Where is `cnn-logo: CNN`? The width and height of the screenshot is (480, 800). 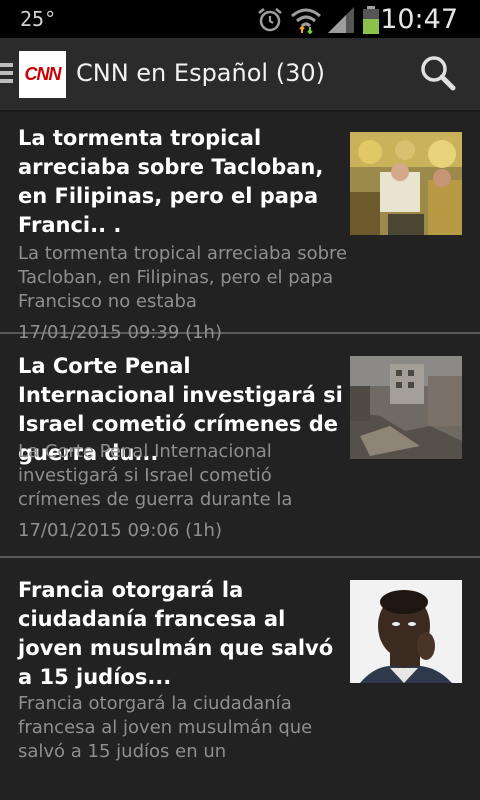 cnn-logo: CNN is located at coordinates (42, 74).